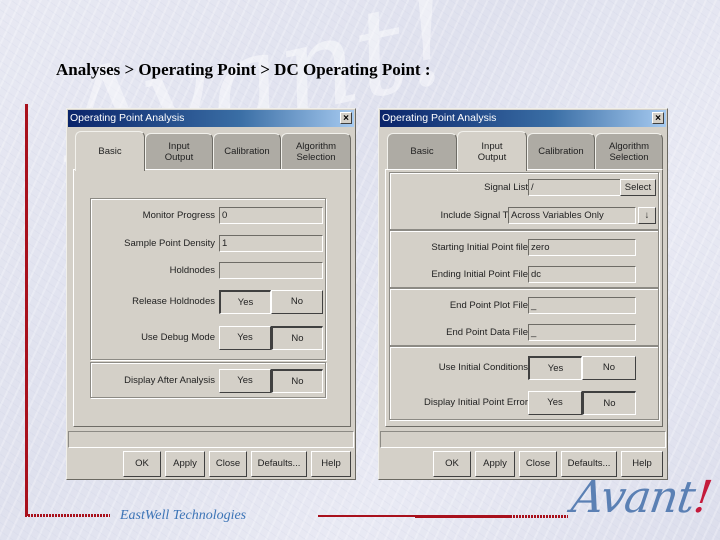 The width and height of the screenshot is (720, 540). Describe the element at coordinates (582, 305) in the screenshot. I see `end-point-plot-input: _` at that location.